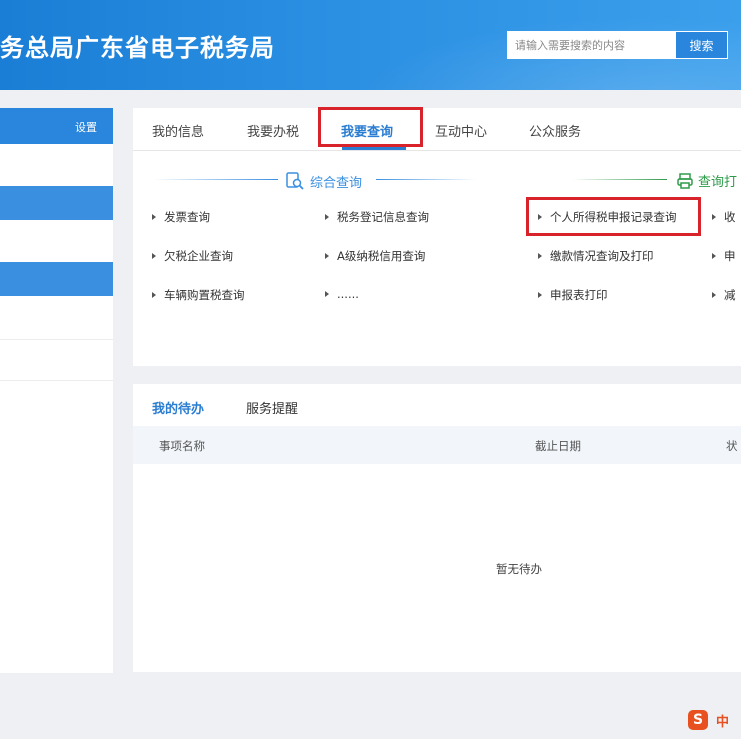 Image resolution: width=741 pixels, height=739 pixels. What do you see at coordinates (273, 130) in the screenshot?
I see `tab-tax-handling: 我要办税` at bounding box center [273, 130].